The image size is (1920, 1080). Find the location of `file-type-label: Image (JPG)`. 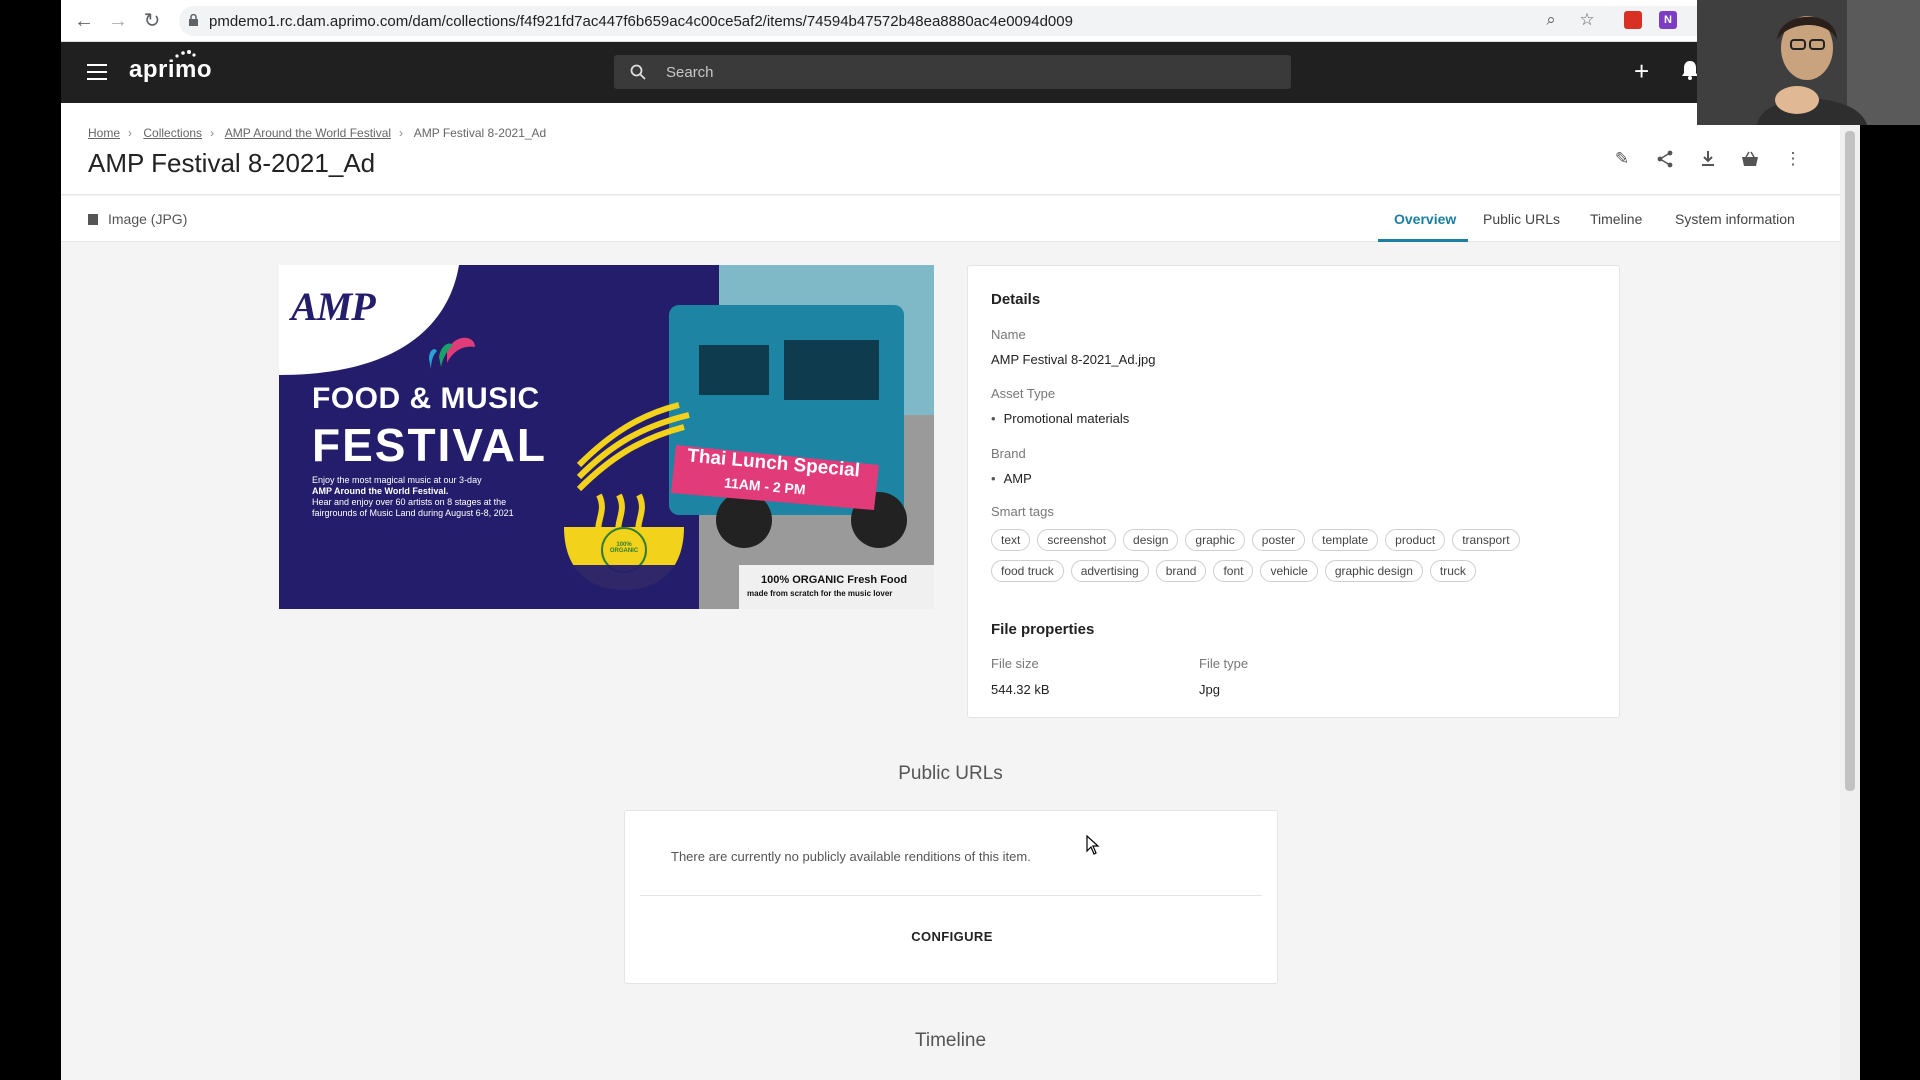

file-type-label: Image (JPG) is located at coordinates (137, 219).